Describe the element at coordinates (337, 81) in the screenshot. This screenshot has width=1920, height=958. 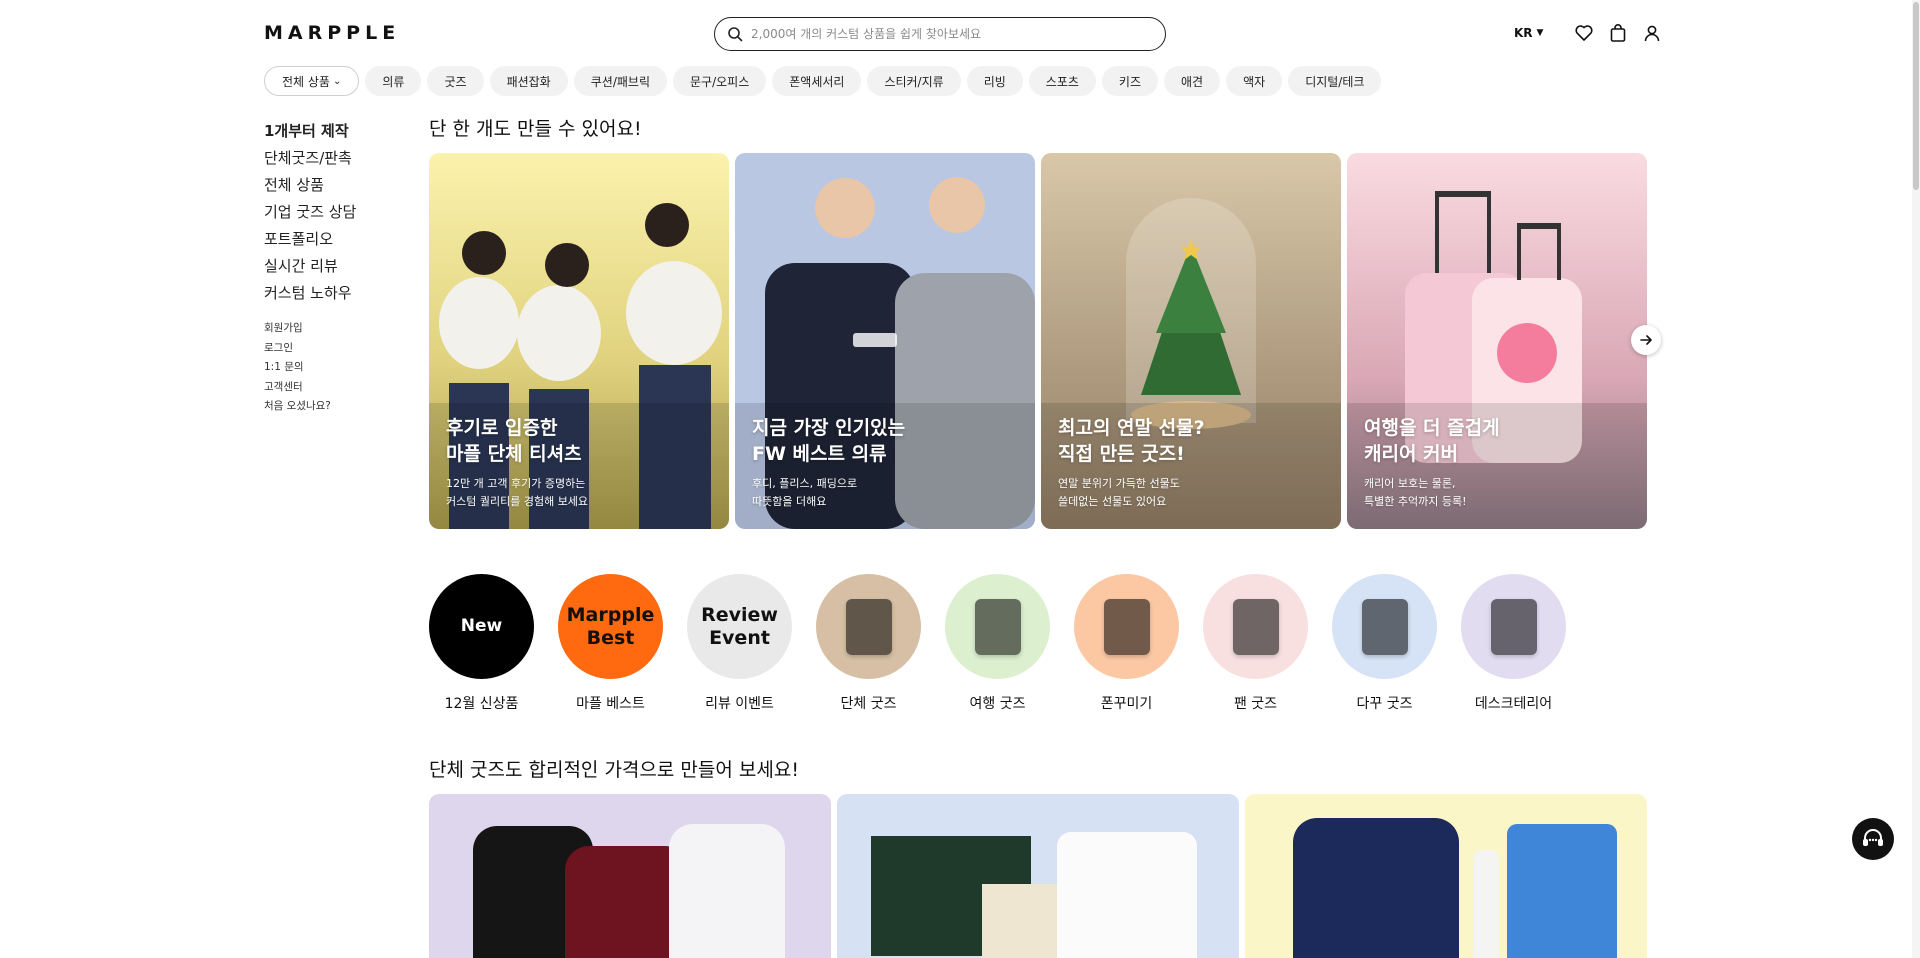
I see `chevron-down-icon: ⌄` at that location.